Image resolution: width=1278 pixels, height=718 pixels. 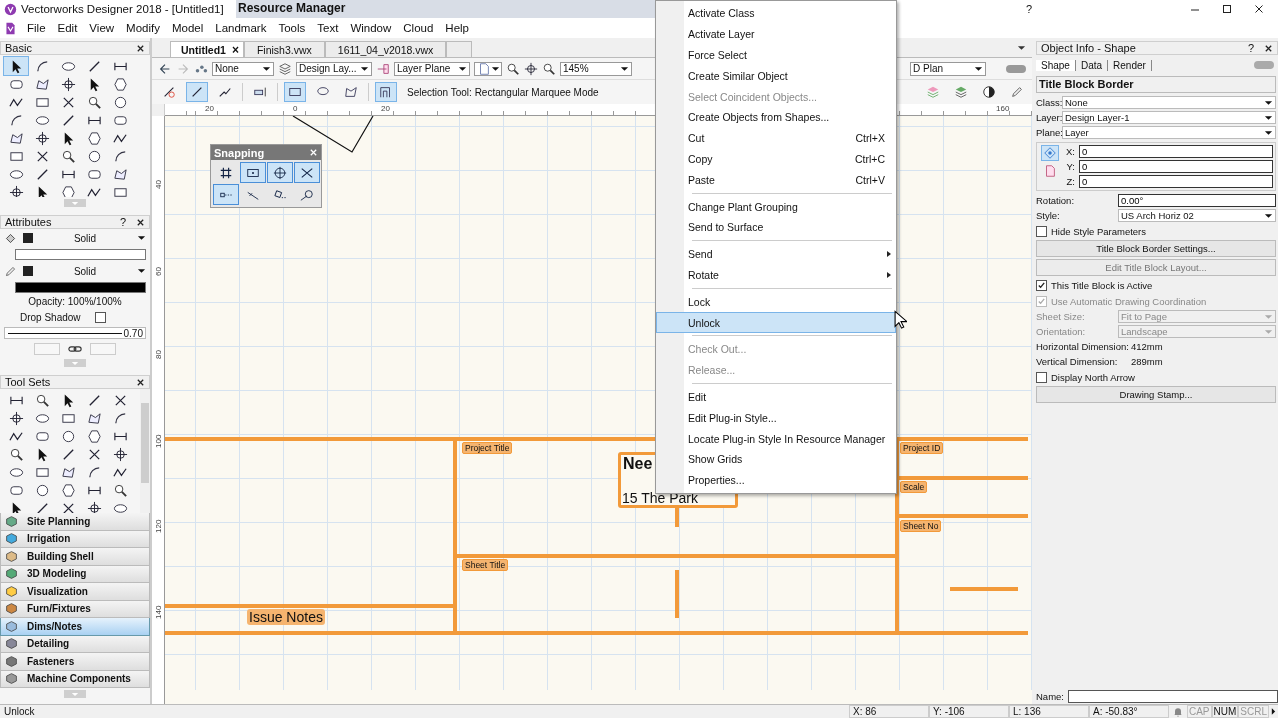 I want to click on dropdown: Layer, so click(x=1169, y=132).